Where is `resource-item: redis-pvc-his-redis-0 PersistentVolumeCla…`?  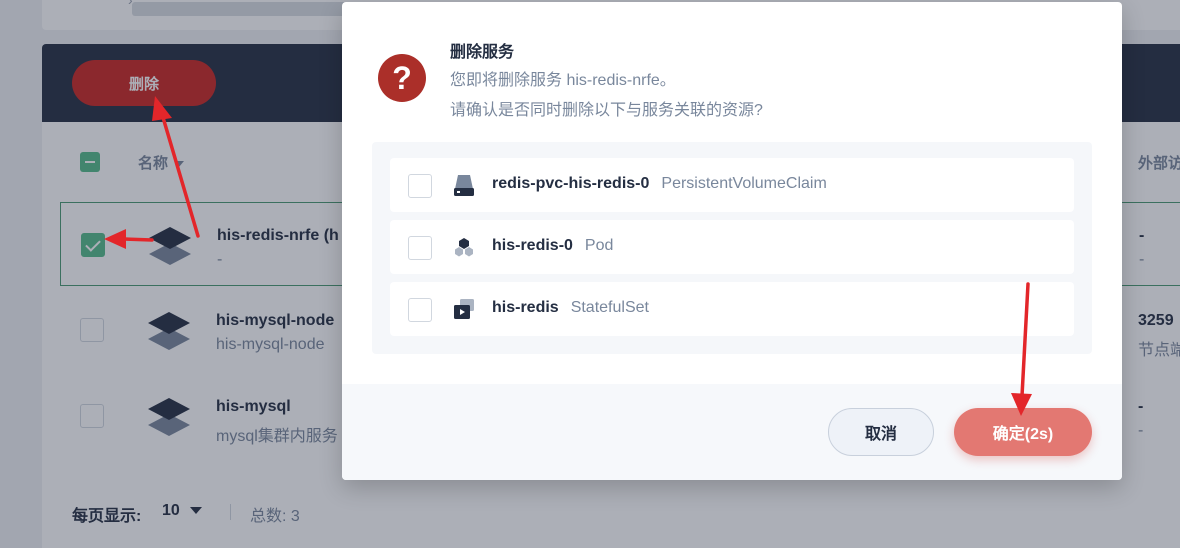 resource-item: redis-pvc-his-redis-0 PersistentVolumeCla… is located at coordinates (732, 185).